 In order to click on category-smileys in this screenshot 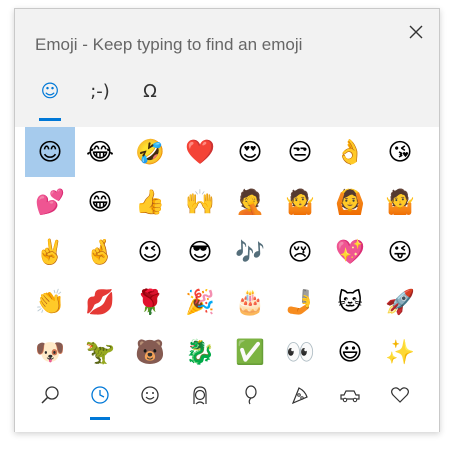, I will do `click(150, 401)`.